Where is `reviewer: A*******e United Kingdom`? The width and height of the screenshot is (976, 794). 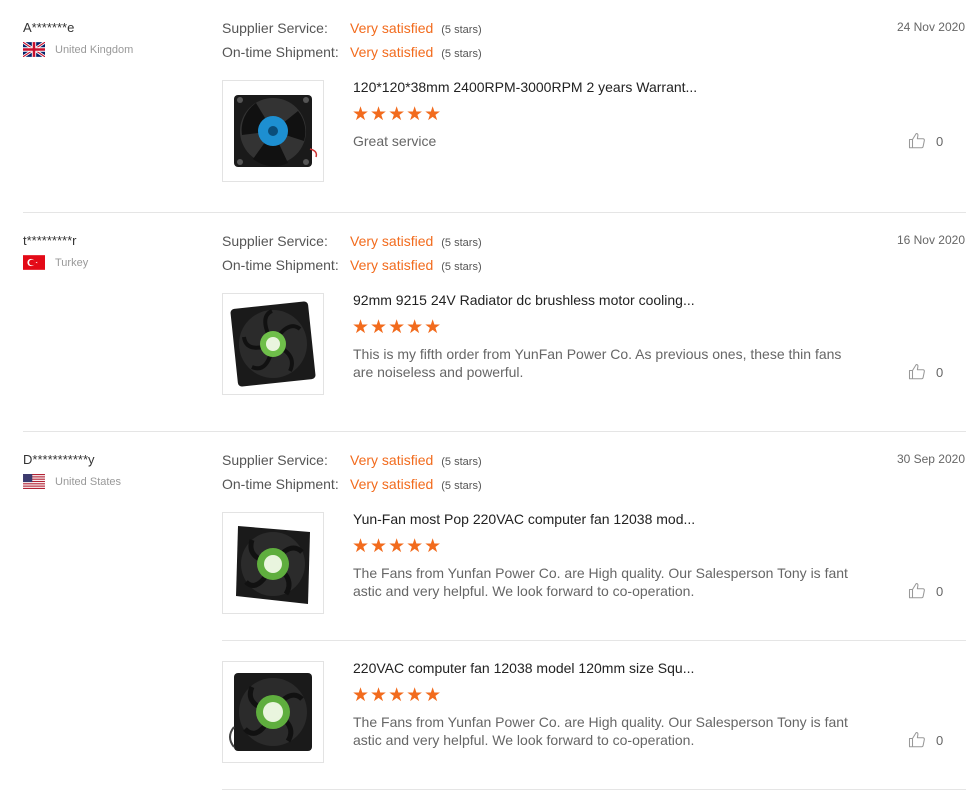
reviewer: A*******e United Kingdom is located at coordinates (78, 38).